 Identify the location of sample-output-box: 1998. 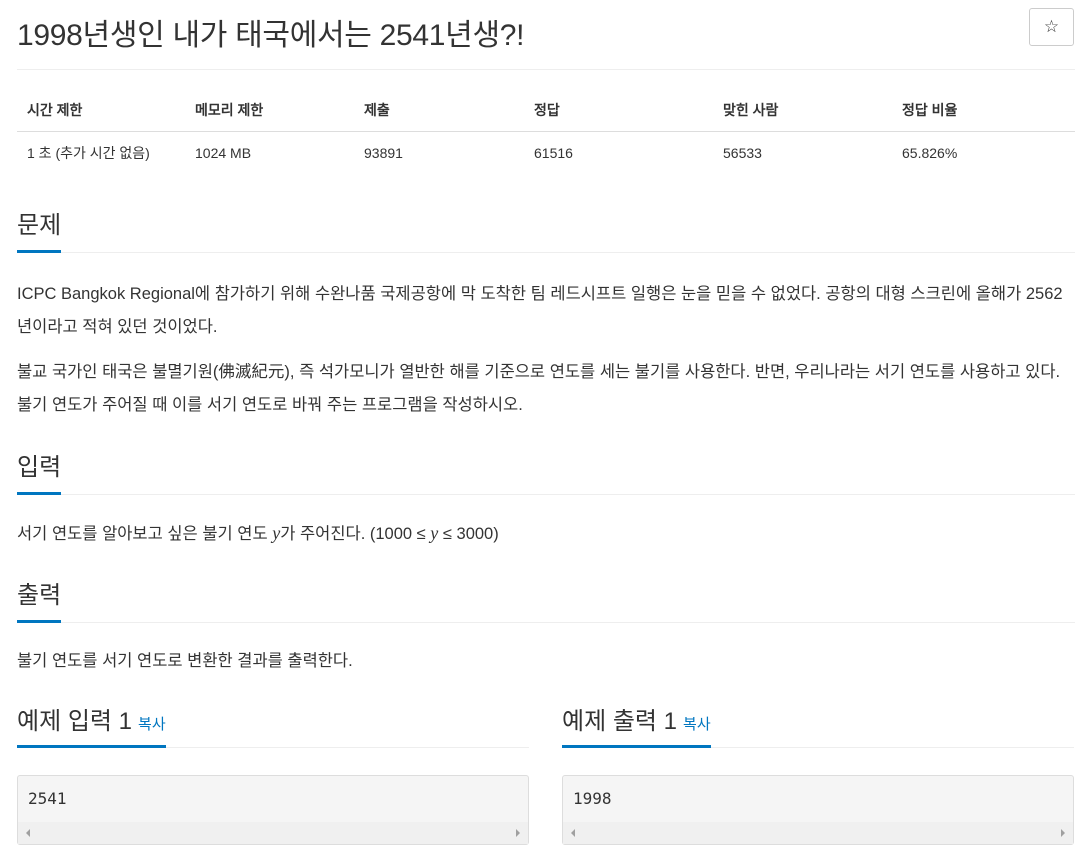
(818, 810).